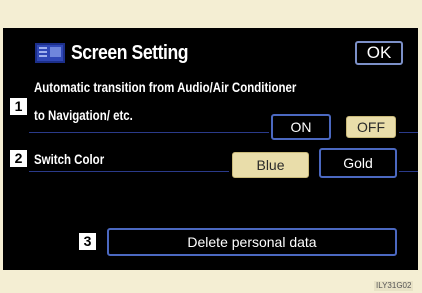  I want to click on setting-1-divider-right, so click(408, 132).